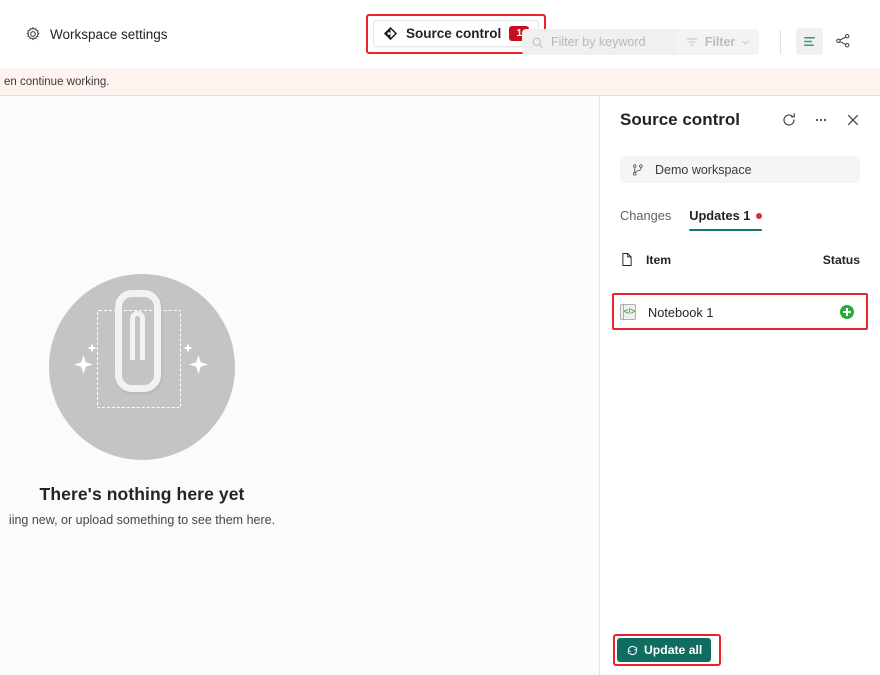  I want to click on panel-header: Source control, so click(740, 120).